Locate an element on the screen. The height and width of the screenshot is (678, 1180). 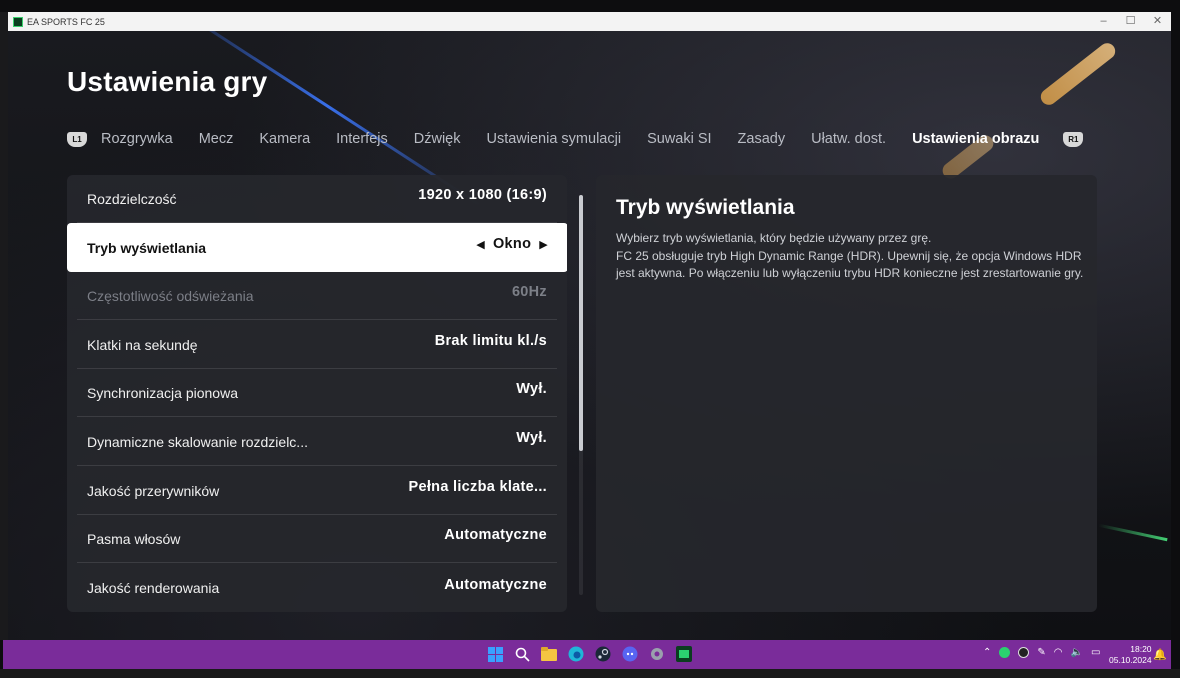
setting-row-synchronizacja: Synchronizacja pionowa Wył. is located at coordinates (317, 393).